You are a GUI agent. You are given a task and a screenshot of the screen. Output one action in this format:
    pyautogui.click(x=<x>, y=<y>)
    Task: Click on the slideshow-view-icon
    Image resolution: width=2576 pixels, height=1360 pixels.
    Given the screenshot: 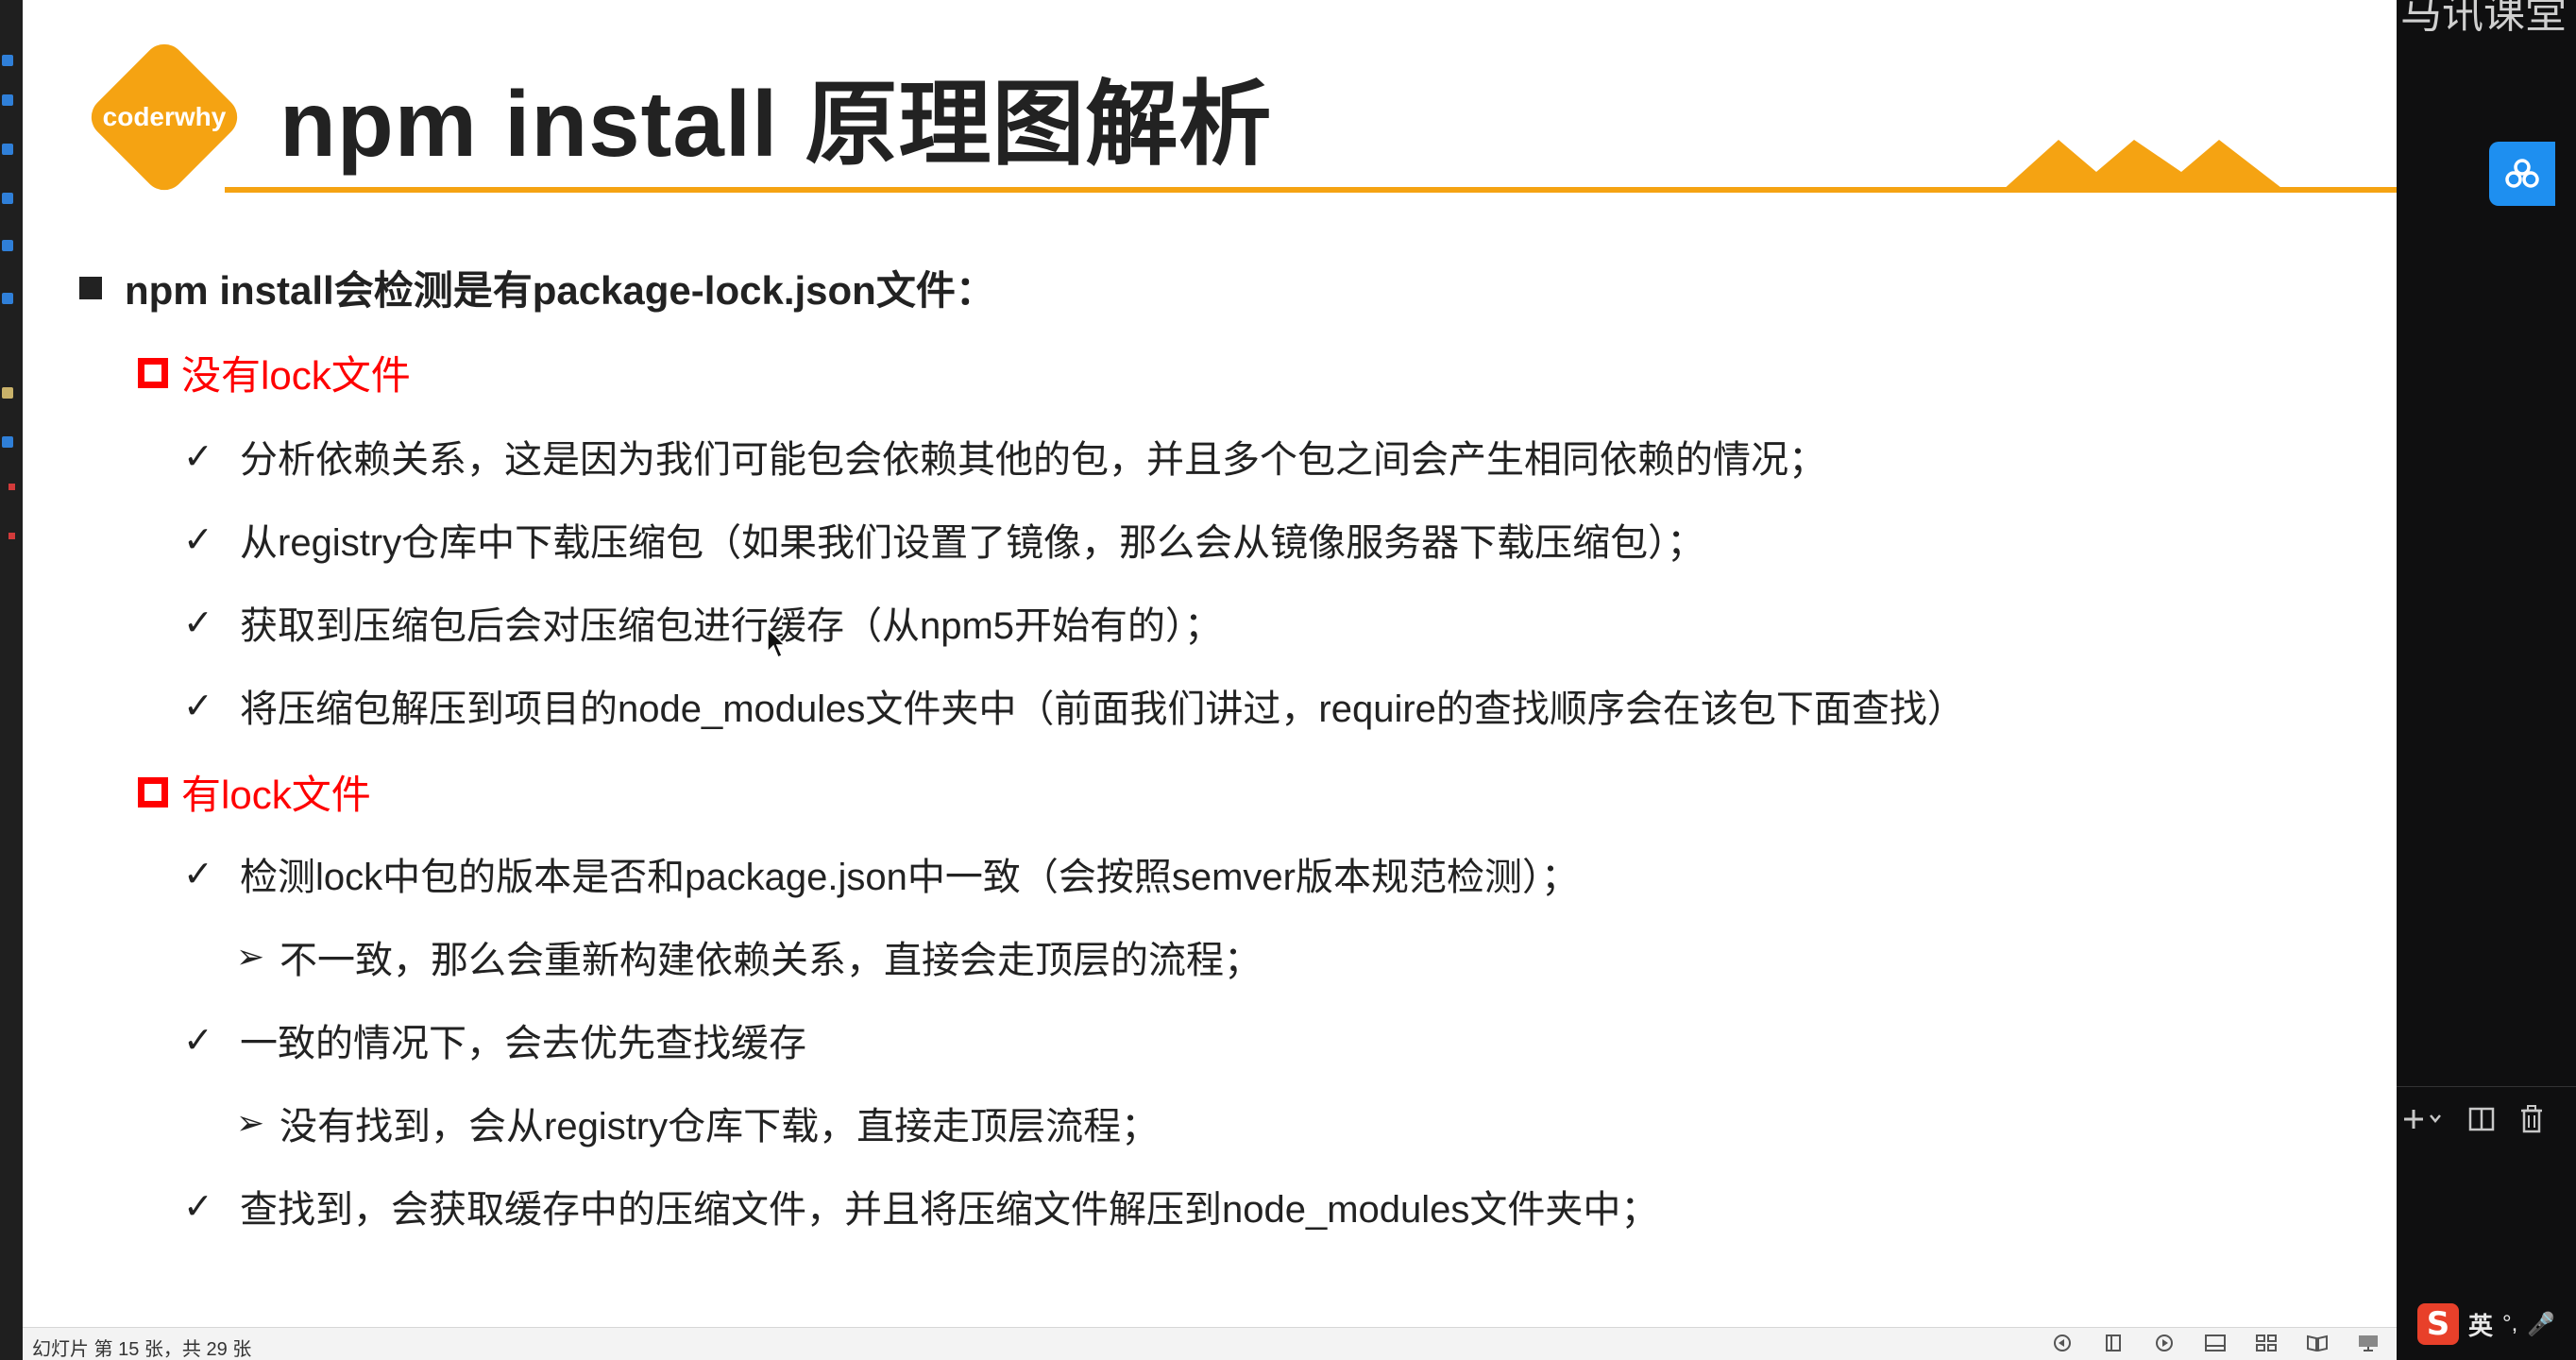 What is the action you would take?
    pyautogui.click(x=2368, y=1343)
    